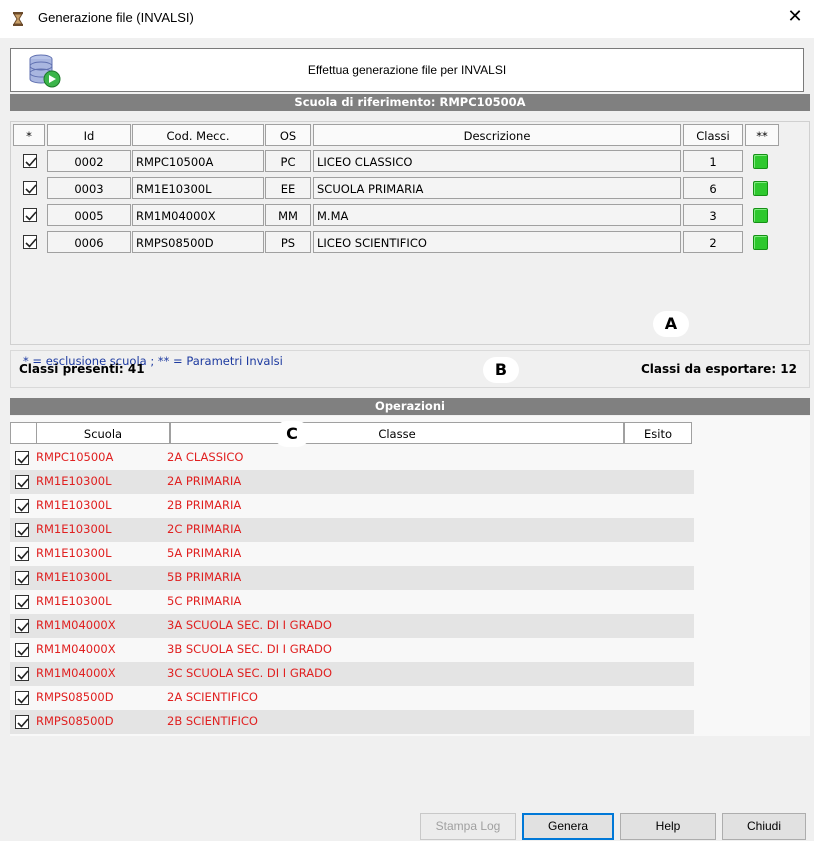  I want to click on op-class: 2C PRIMARIA, so click(204, 529).